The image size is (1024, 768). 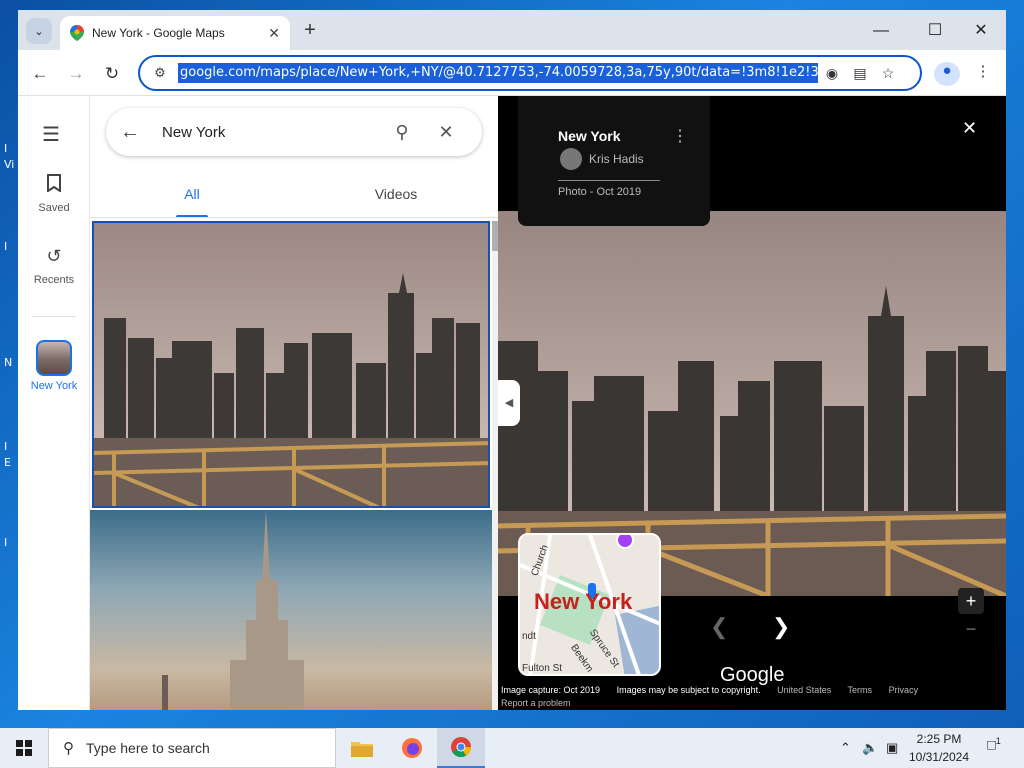 What do you see at coordinates (571, 159) in the screenshot?
I see `author-avatar` at bounding box center [571, 159].